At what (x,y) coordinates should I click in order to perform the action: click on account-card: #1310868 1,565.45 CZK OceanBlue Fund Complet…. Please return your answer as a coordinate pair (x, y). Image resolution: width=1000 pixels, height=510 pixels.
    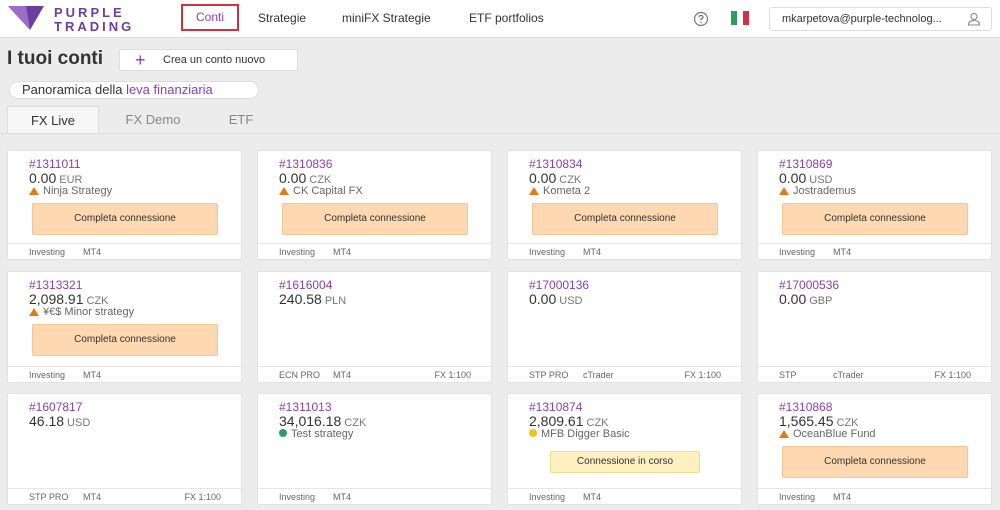
    Looking at the image, I should click on (874, 449).